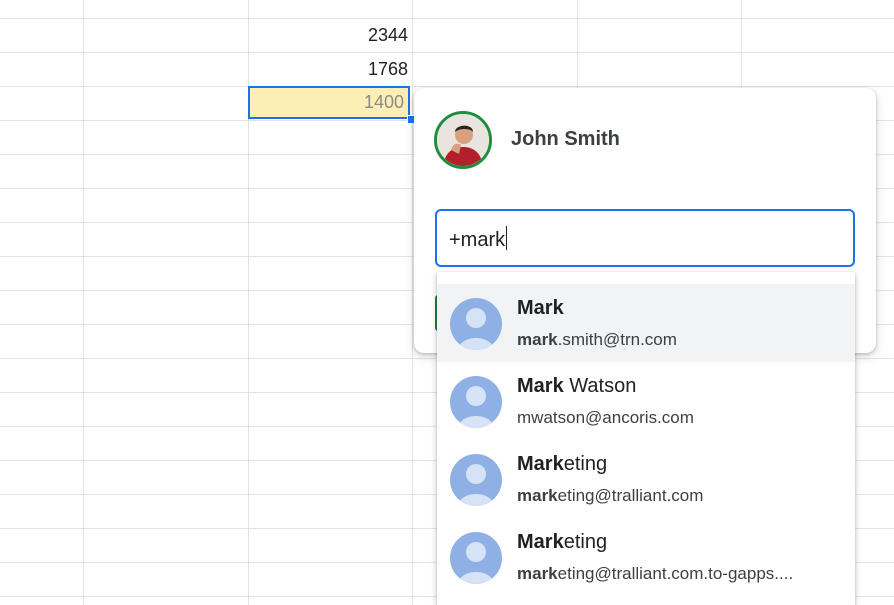  Describe the element at coordinates (646, 479) in the screenshot. I see `suggestion-item: Marketing marketing@tralliant.com` at that location.